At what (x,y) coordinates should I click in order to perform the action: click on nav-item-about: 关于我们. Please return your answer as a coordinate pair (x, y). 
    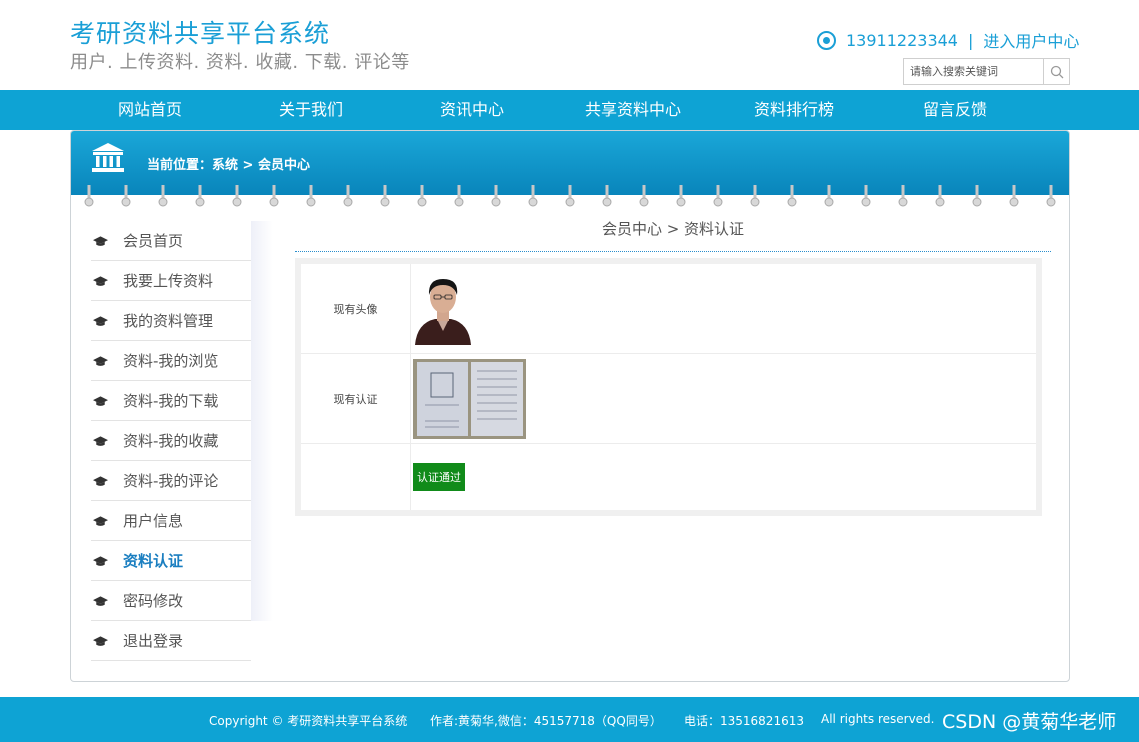
    Looking at the image, I should click on (311, 110).